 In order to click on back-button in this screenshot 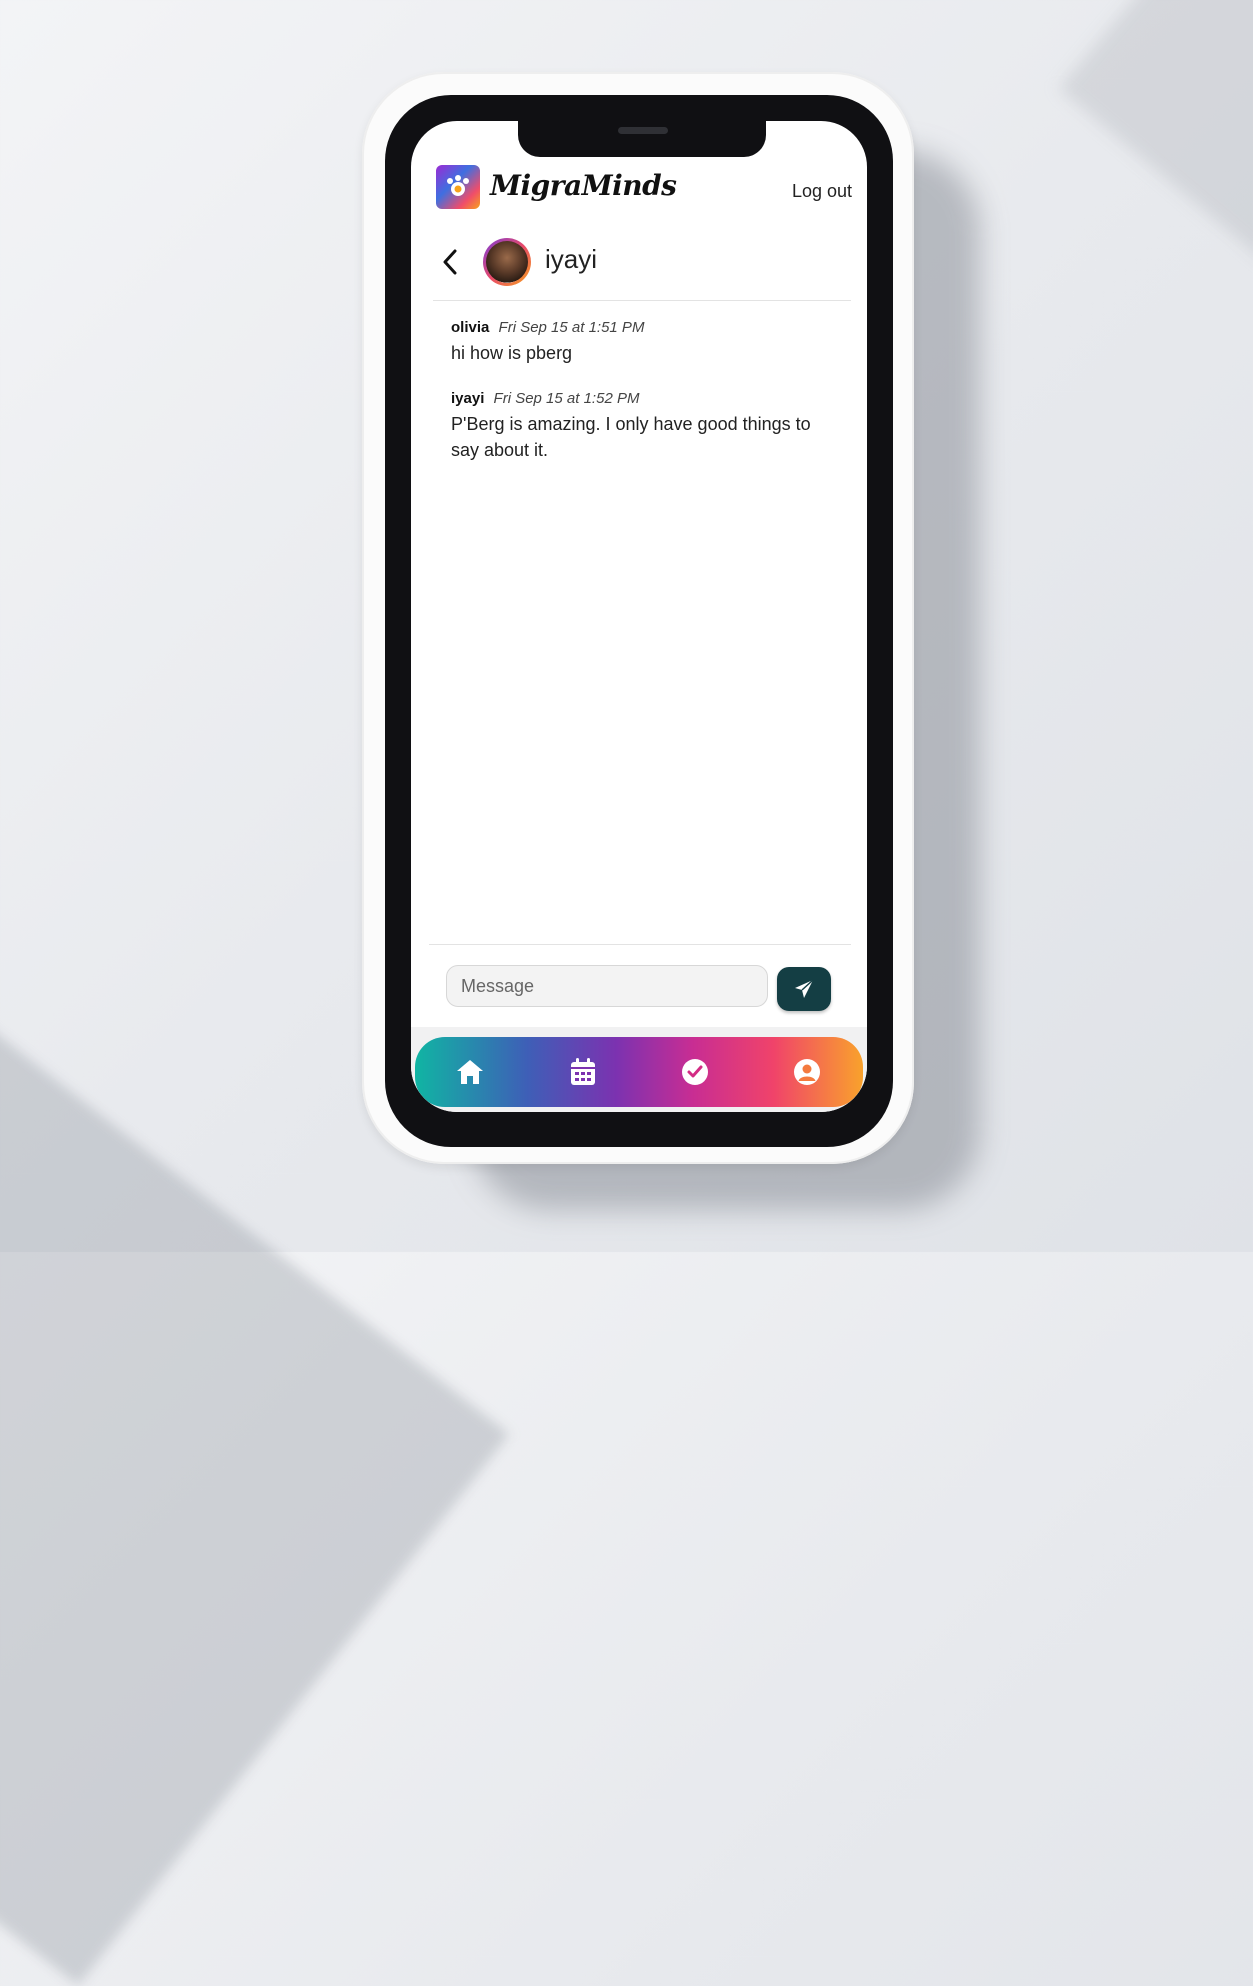, I will do `click(451, 262)`.